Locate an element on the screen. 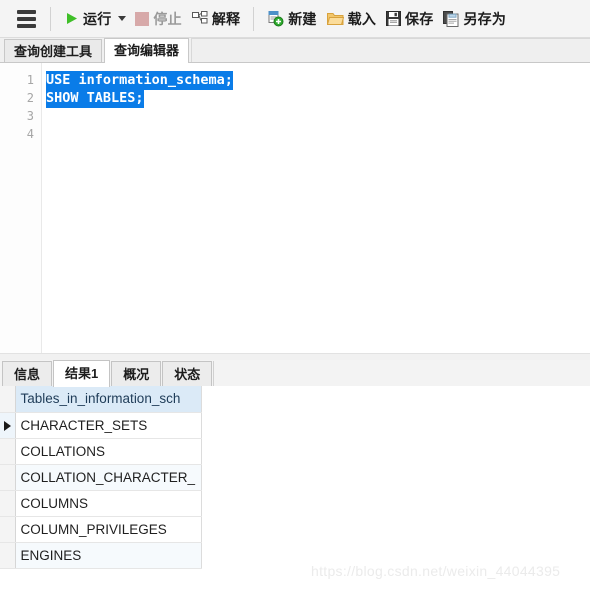 This screenshot has width=590, height=593. run-dropdown-chevron-down-icon is located at coordinates (122, 18).